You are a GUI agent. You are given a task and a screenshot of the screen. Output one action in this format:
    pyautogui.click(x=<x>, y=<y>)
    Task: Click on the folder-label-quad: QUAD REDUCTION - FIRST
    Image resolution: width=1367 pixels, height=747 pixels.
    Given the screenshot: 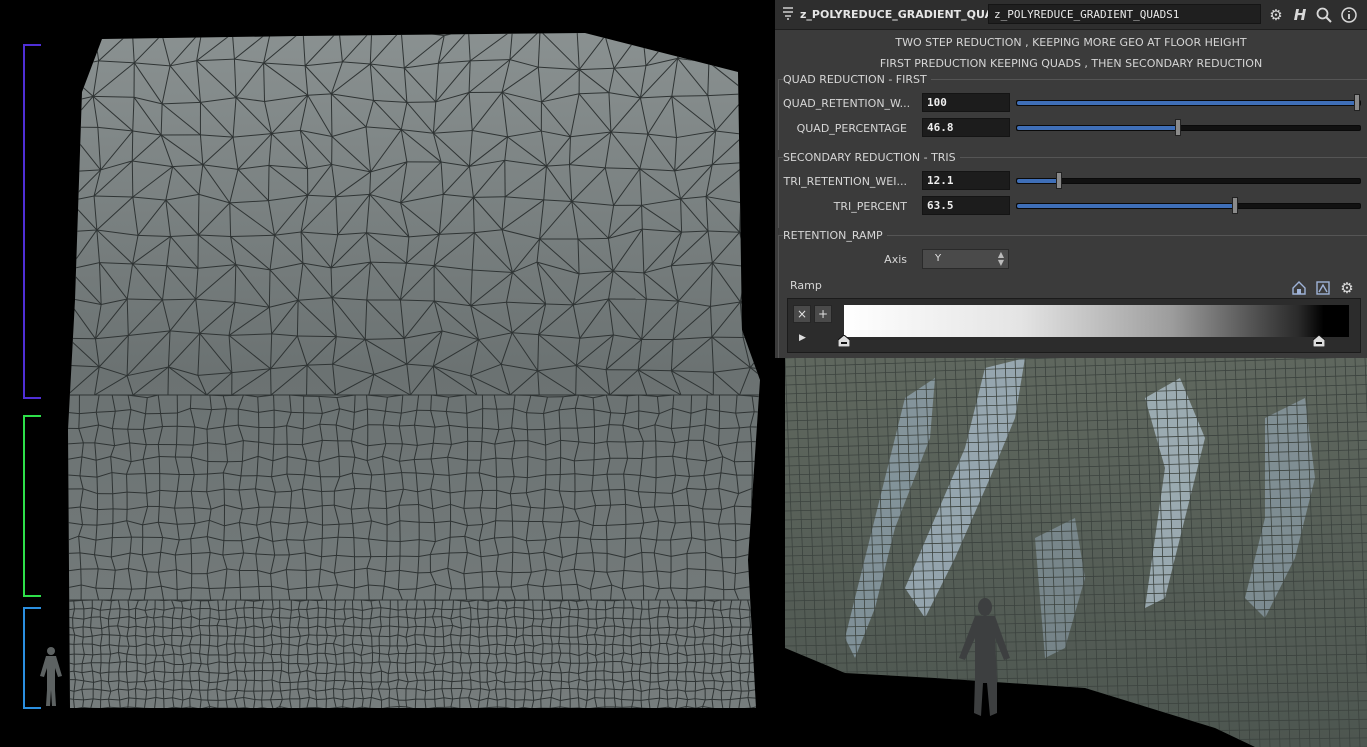 What is the action you would take?
    pyautogui.click(x=857, y=79)
    